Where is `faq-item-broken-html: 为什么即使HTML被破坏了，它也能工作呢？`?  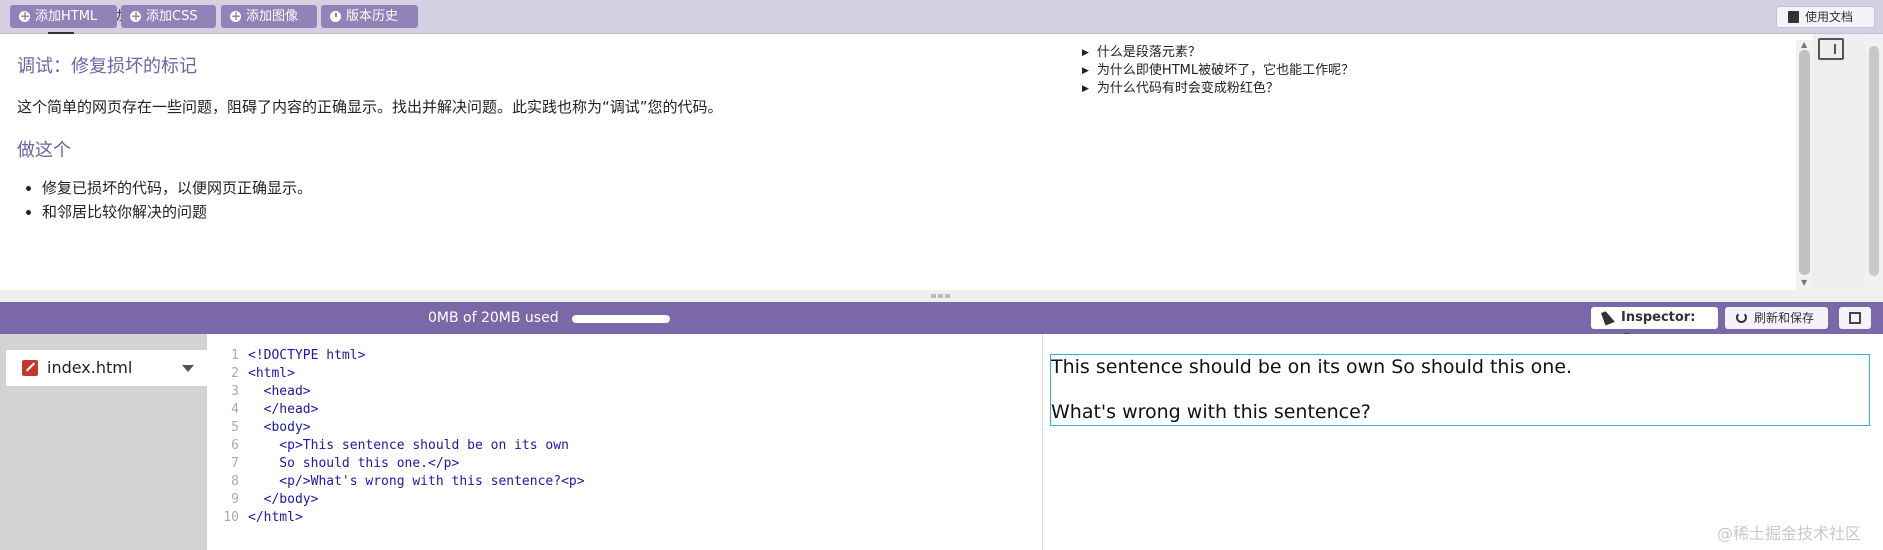
faq-item-broken-html: 为什么即使HTML被破坏了，它也能工作呢？ is located at coordinates (1218, 71).